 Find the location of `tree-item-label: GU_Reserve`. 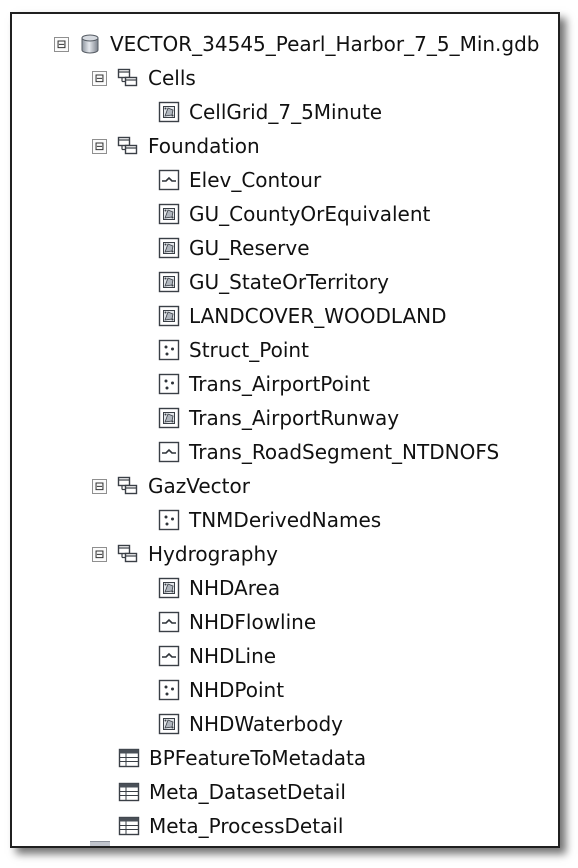

tree-item-label: GU_Reserve is located at coordinates (249, 248).